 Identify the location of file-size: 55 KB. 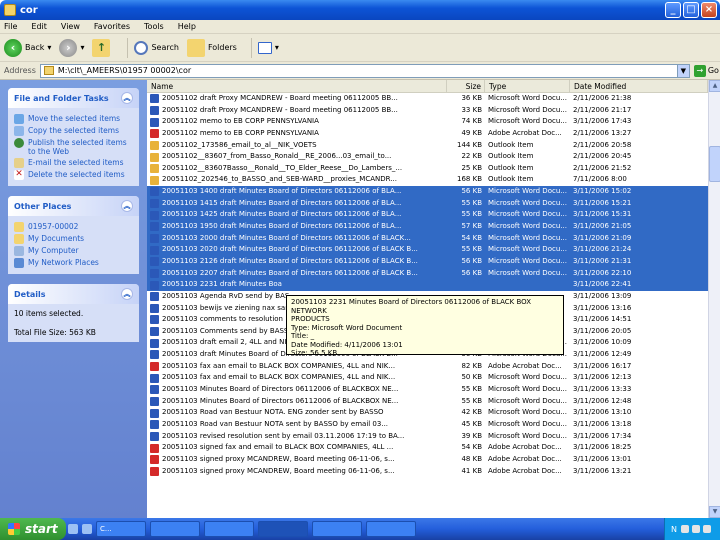
(471, 202).